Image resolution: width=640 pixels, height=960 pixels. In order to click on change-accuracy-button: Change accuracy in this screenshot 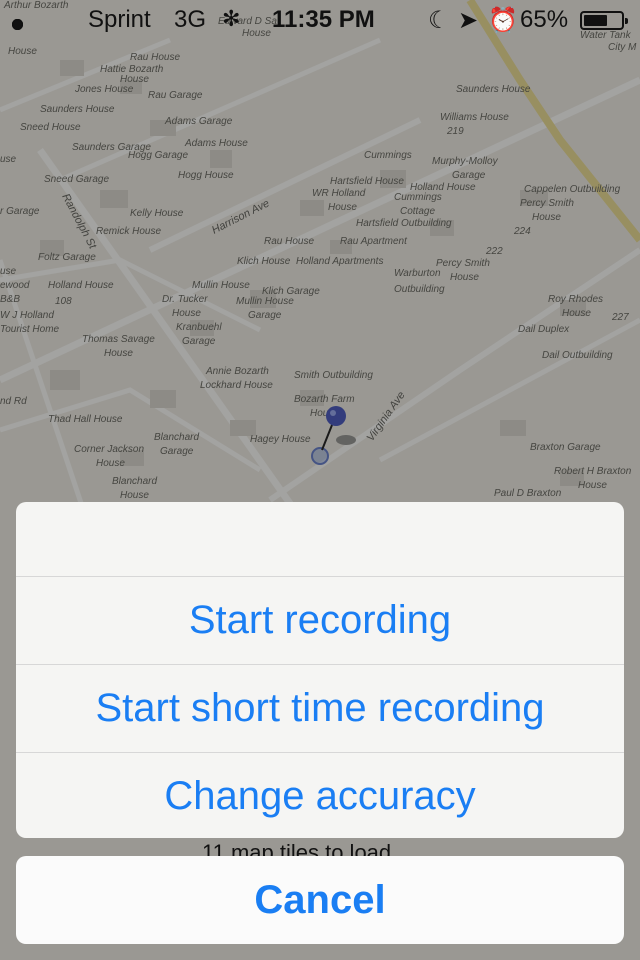, I will do `click(320, 795)`.